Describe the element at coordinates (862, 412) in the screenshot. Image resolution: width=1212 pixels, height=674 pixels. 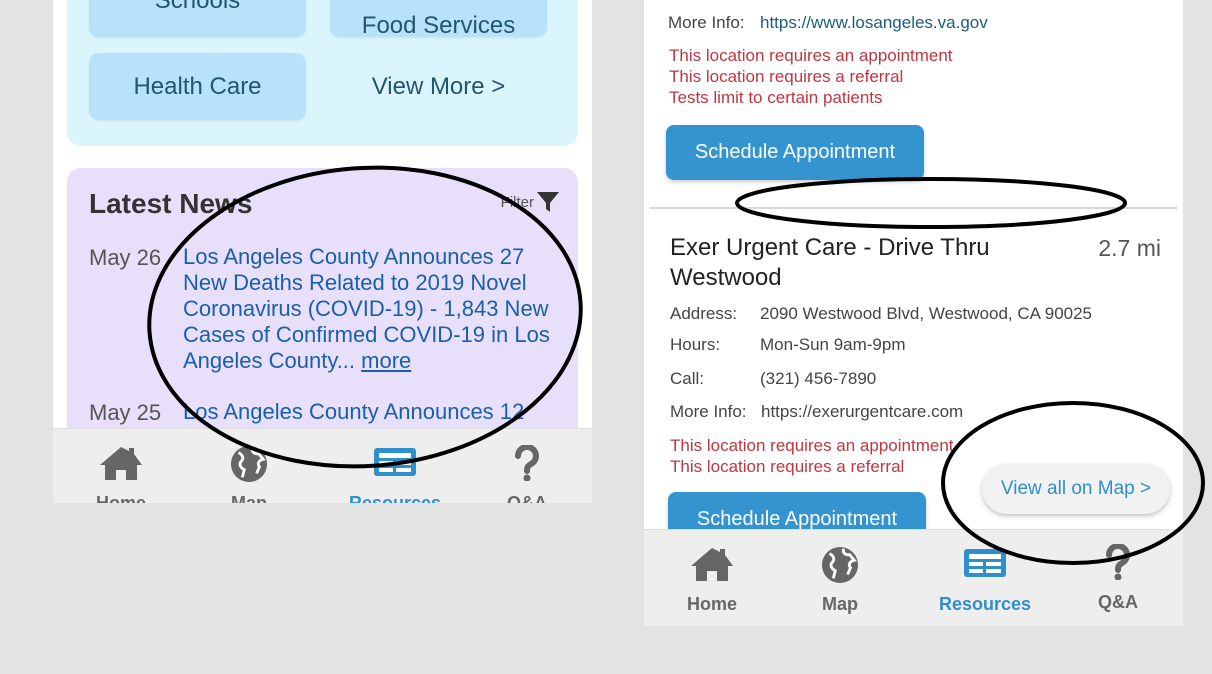
I see `more-info-link: https://exerurgentcare.com` at that location.